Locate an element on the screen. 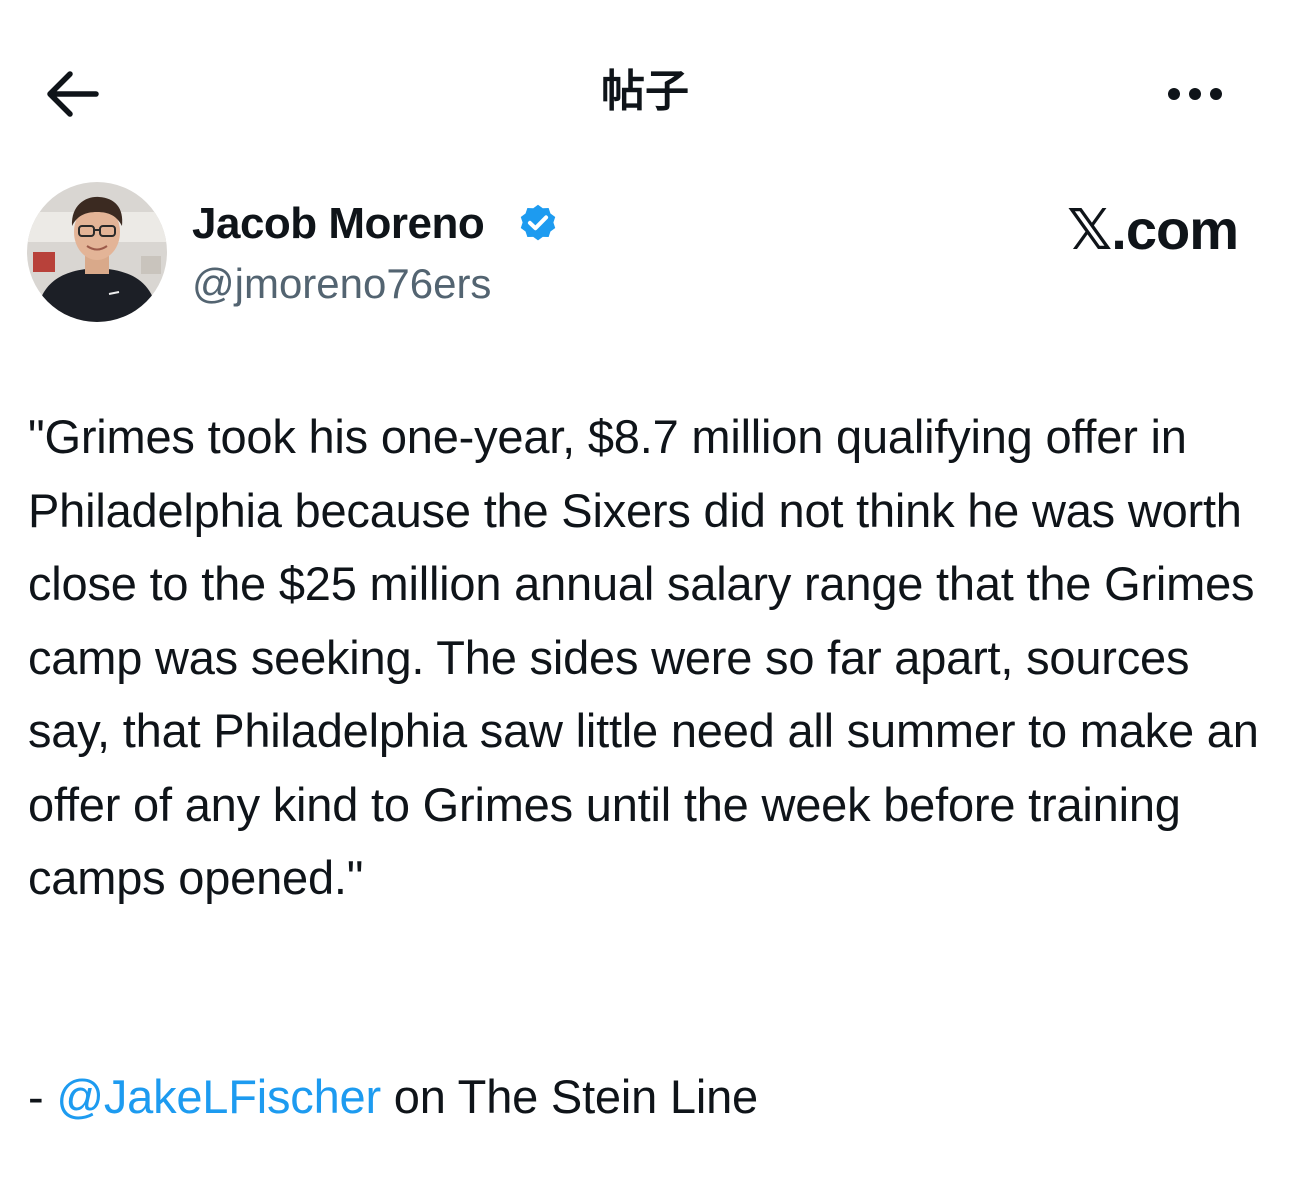 This screenshot has width=1290, height=1182. user-handle: @jmoreno76ers is located at coordinates (341, 284).